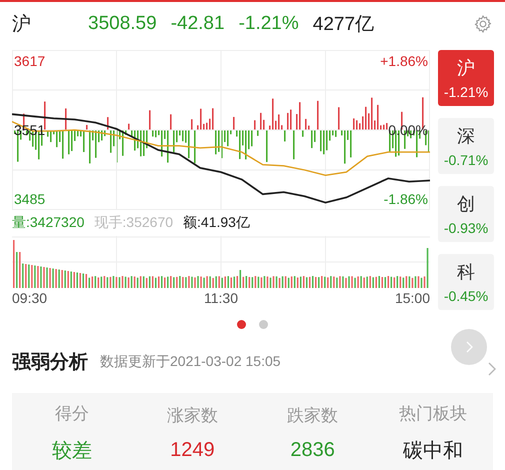 This screenshot has height=470, width=505. What do you see at coordinates (466, 282) in the screenshot?
I see `index-tab: 科 -0.45%` at bounding box center [466, 282].